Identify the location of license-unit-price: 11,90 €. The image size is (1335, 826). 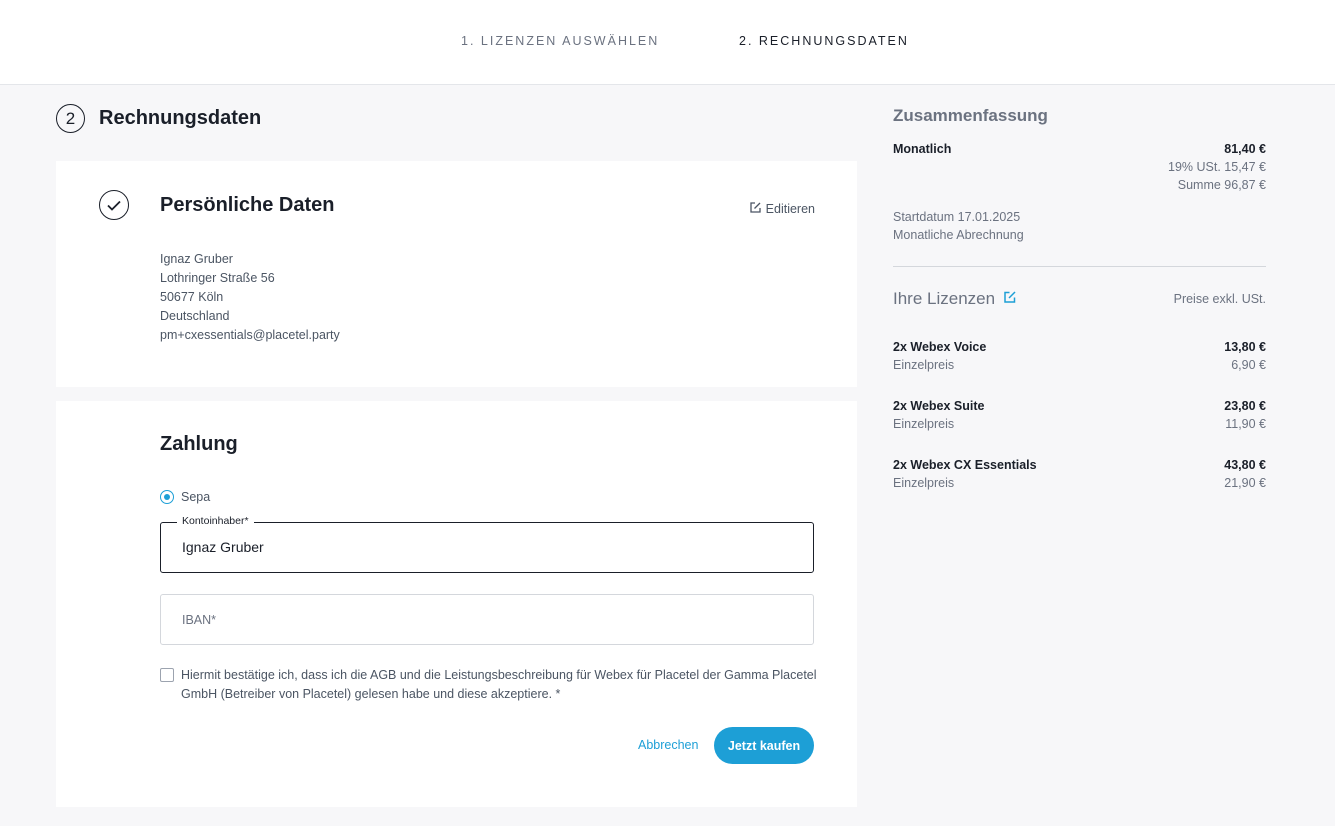
(1245, 424).